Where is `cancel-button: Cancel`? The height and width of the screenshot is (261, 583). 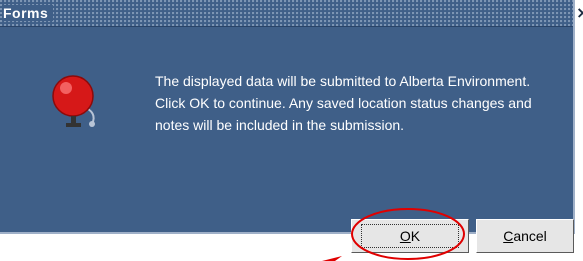
cancel-button: Cancel is located at coordinates (525, 236).